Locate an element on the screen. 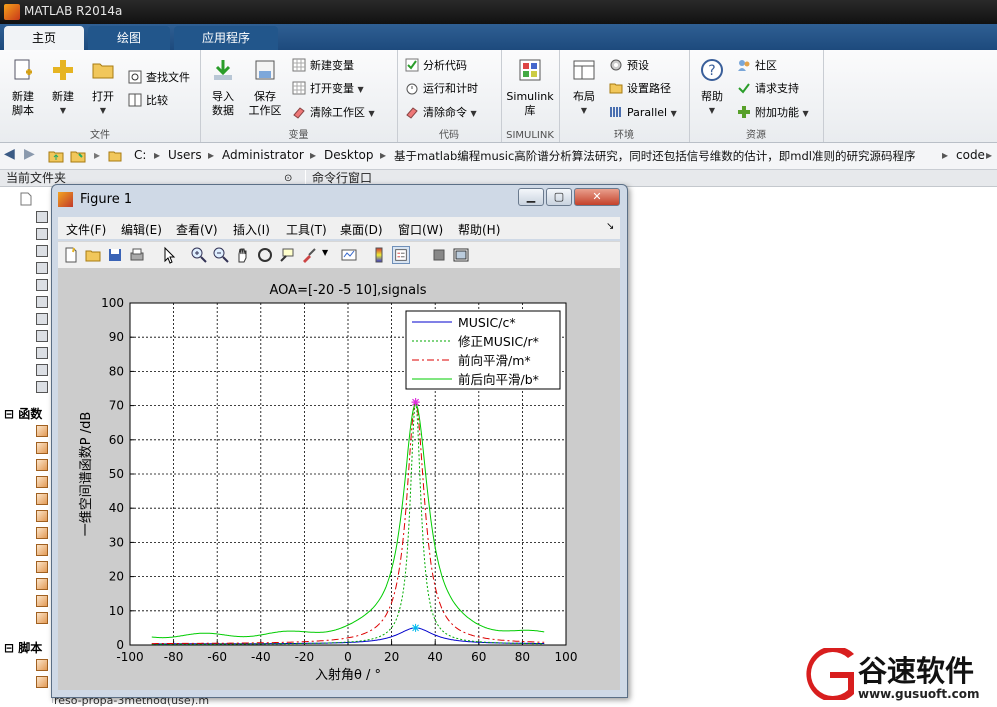 This screenshot has height=707, width=997. request-support-button: 请求支持 is located at coordinates (768, 89).